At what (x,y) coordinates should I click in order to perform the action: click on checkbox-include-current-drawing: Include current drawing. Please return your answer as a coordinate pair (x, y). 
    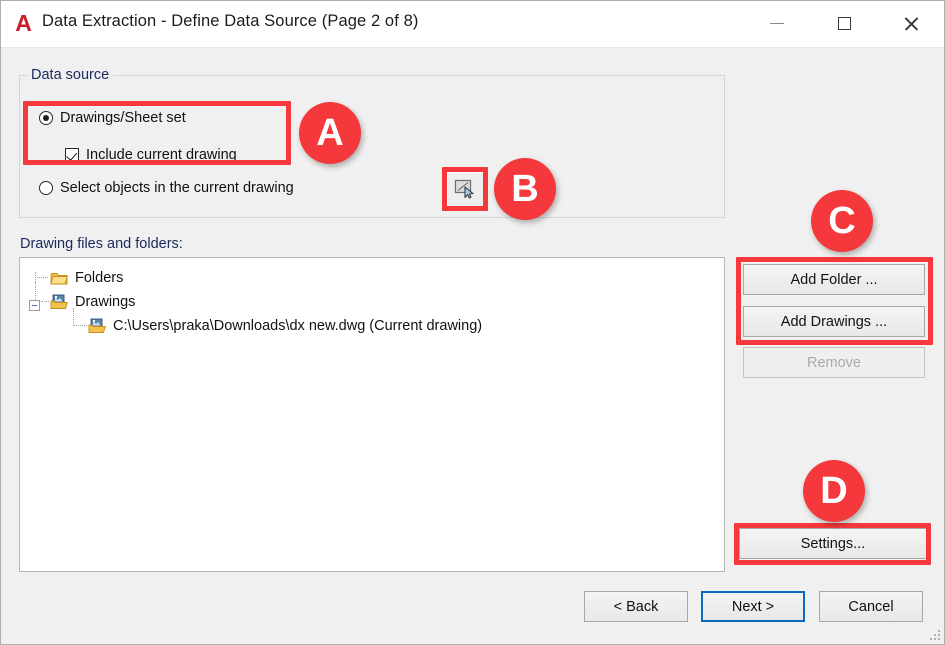
    Looking at the image, I should click on (151, 155).